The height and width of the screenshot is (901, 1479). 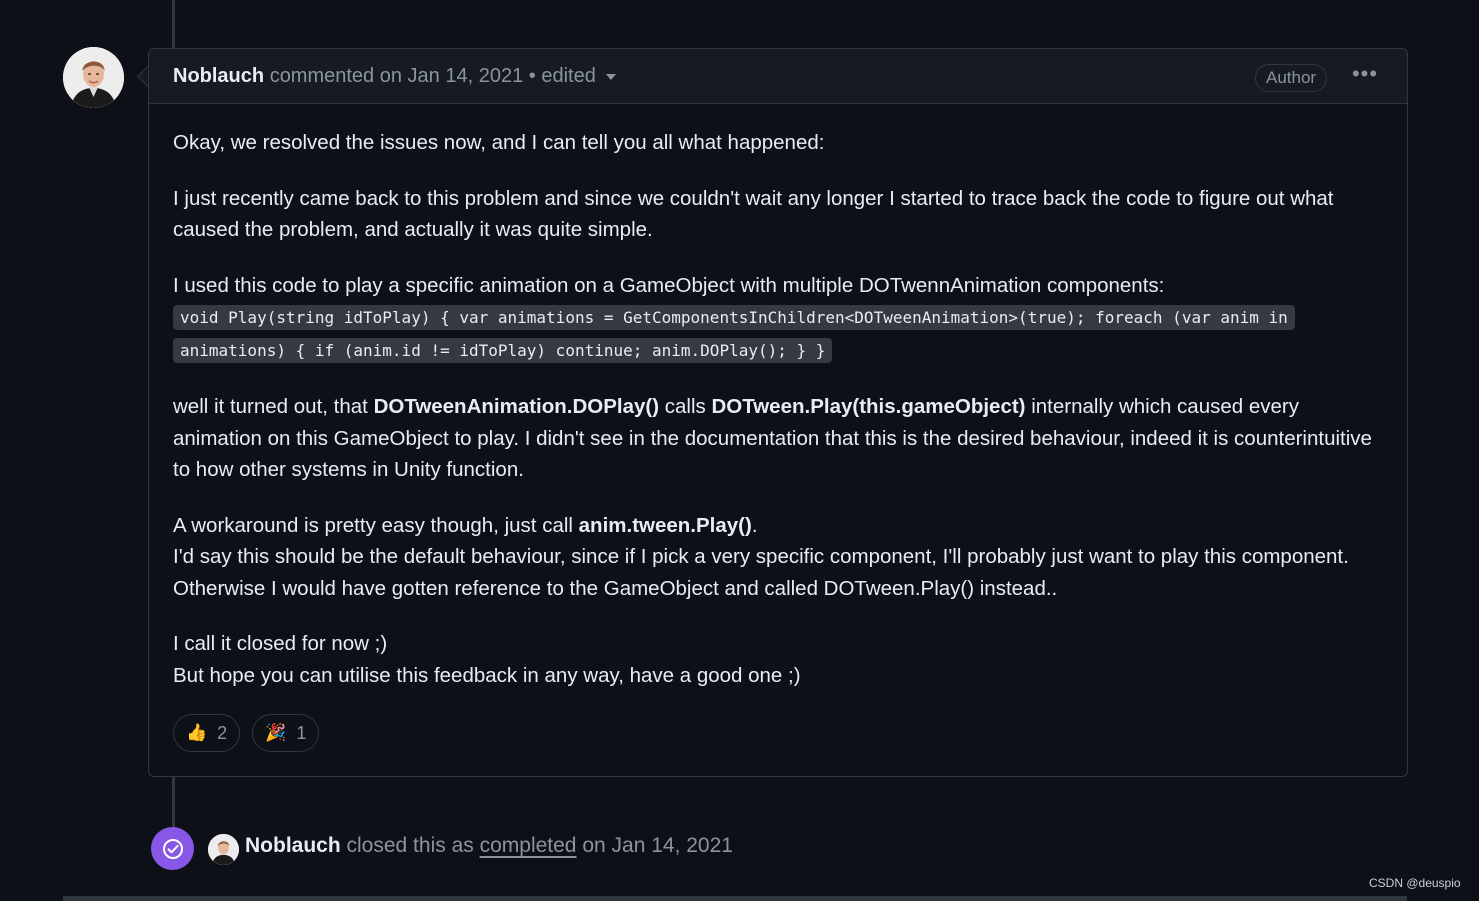 I want to click on reaction-count: 1, so click(x=301, y=732).